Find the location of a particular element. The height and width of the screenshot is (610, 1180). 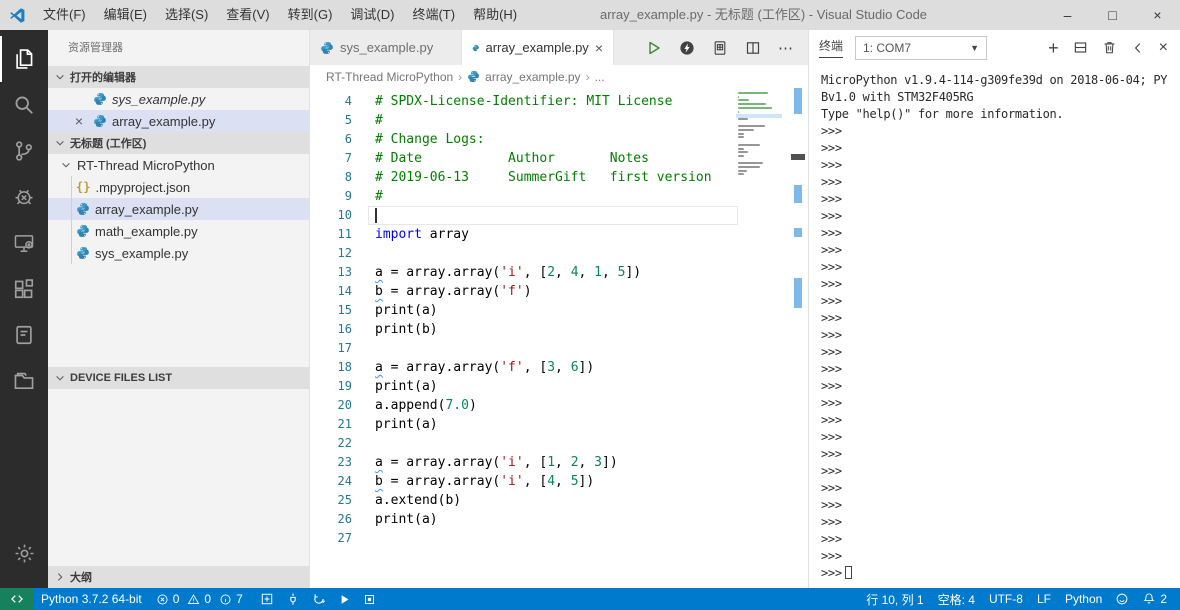

line-text: # is located at coordinates (379, 120).